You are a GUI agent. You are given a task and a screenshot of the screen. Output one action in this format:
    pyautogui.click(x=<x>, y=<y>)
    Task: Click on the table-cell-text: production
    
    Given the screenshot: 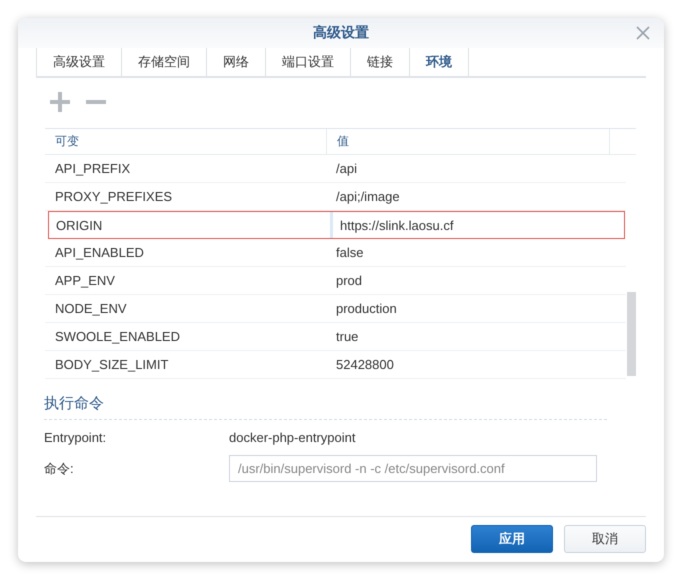 What is the action you would take?
    pyautogui.click(x=366, y=309)
    